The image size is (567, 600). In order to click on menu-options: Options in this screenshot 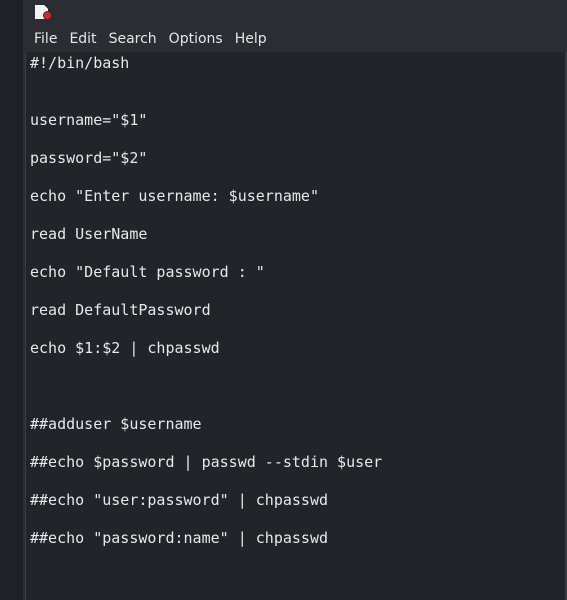, I will do `click(196, 39)`.